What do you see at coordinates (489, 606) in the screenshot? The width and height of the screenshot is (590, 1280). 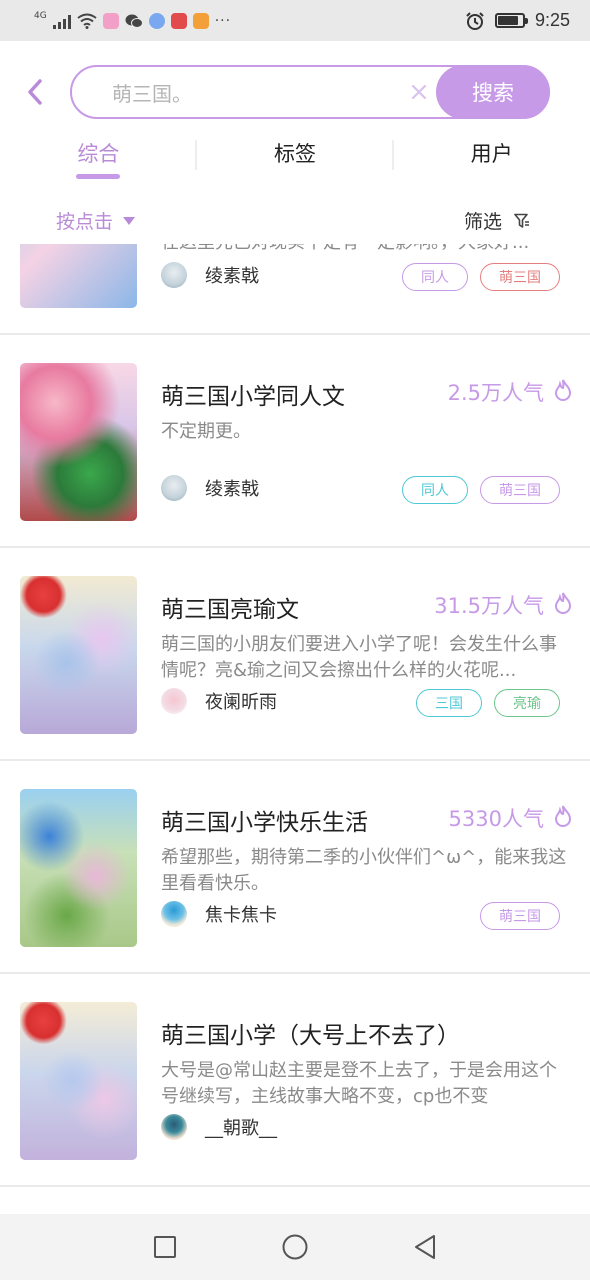 I see `item-popularity: 31.5万人气` at bounding box center [489, 606].